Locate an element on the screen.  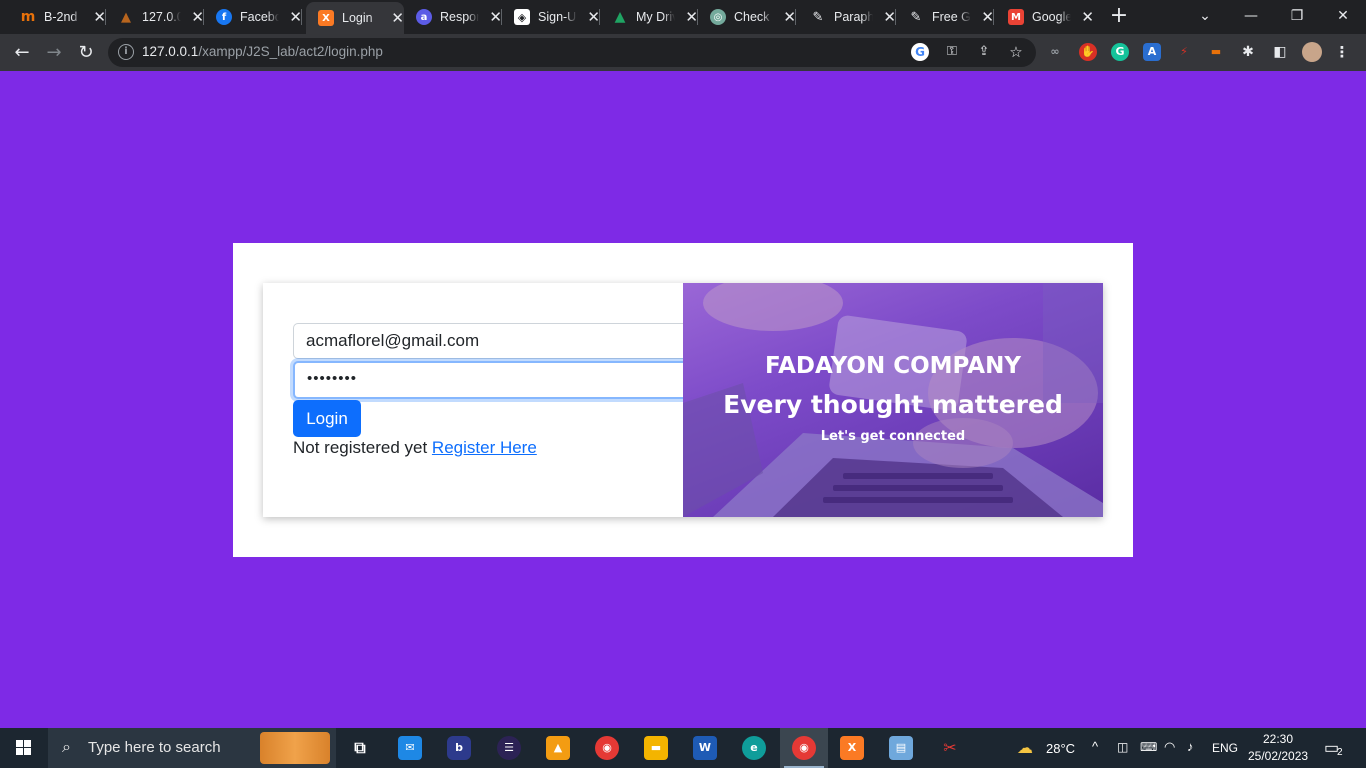
tab-6: ▲ My Drive ✕ is located at coordinates (649, 17).